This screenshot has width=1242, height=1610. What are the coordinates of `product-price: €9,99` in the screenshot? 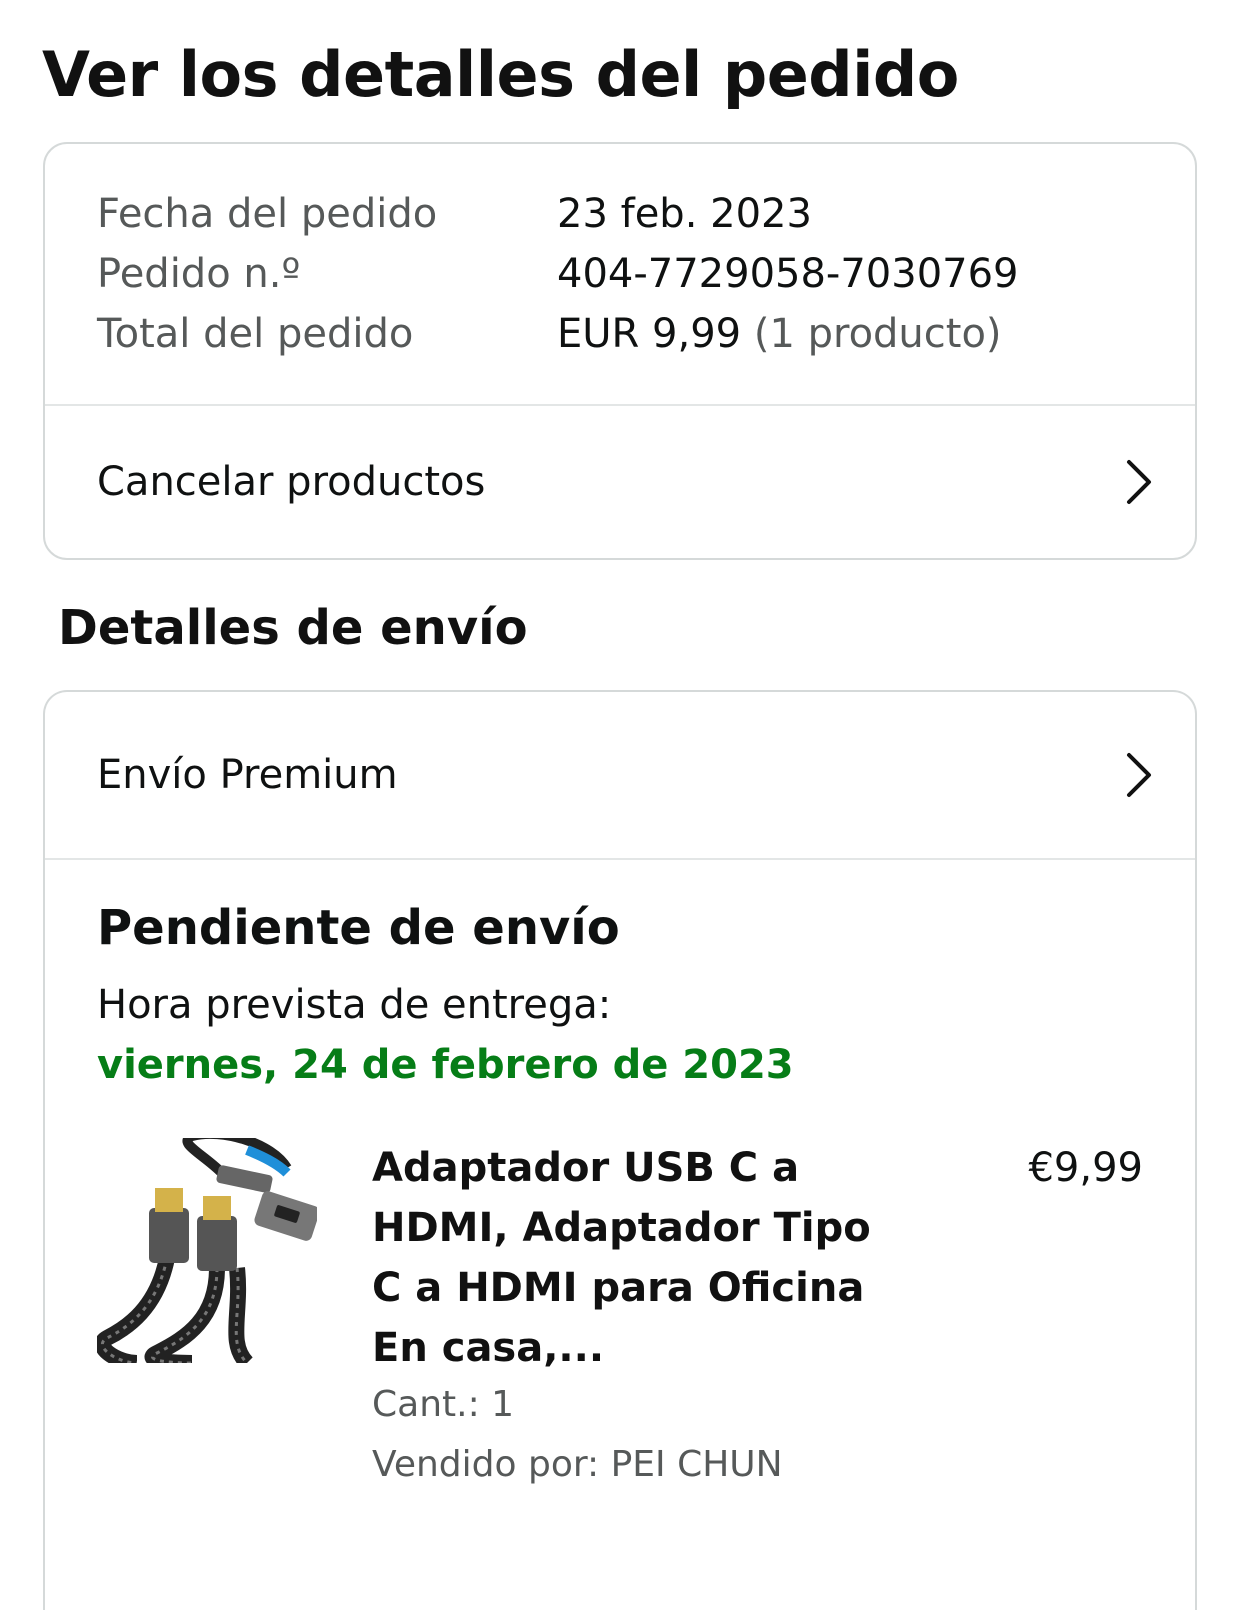 It's located at (1085, 1168).